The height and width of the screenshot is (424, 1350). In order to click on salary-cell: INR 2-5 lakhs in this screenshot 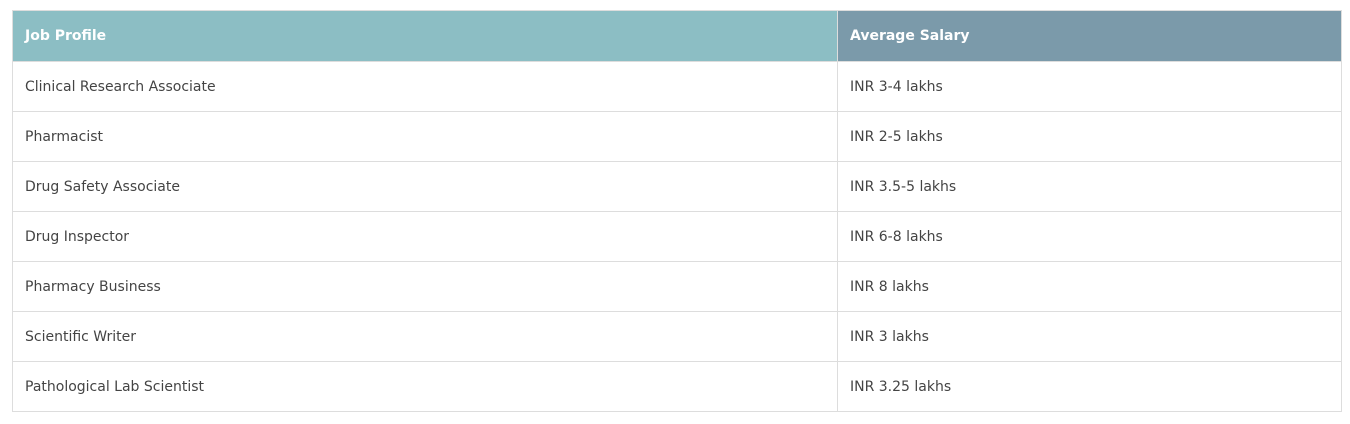, I will do `click(1089, 136)`.